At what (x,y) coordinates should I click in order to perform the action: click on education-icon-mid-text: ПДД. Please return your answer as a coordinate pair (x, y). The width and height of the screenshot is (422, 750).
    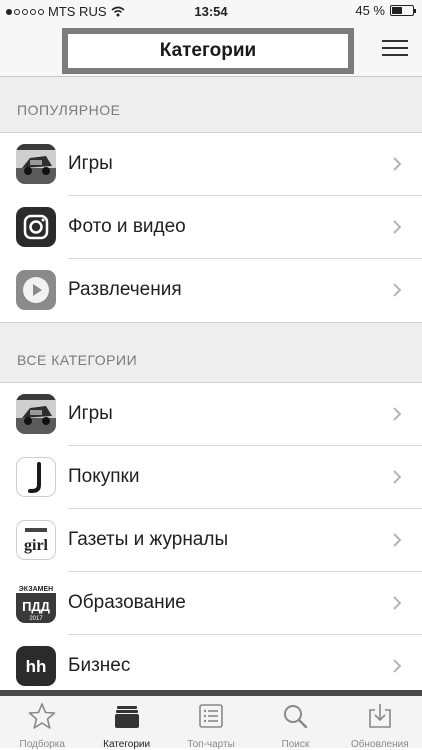
    Looking at the image, I should click on (36, 606).